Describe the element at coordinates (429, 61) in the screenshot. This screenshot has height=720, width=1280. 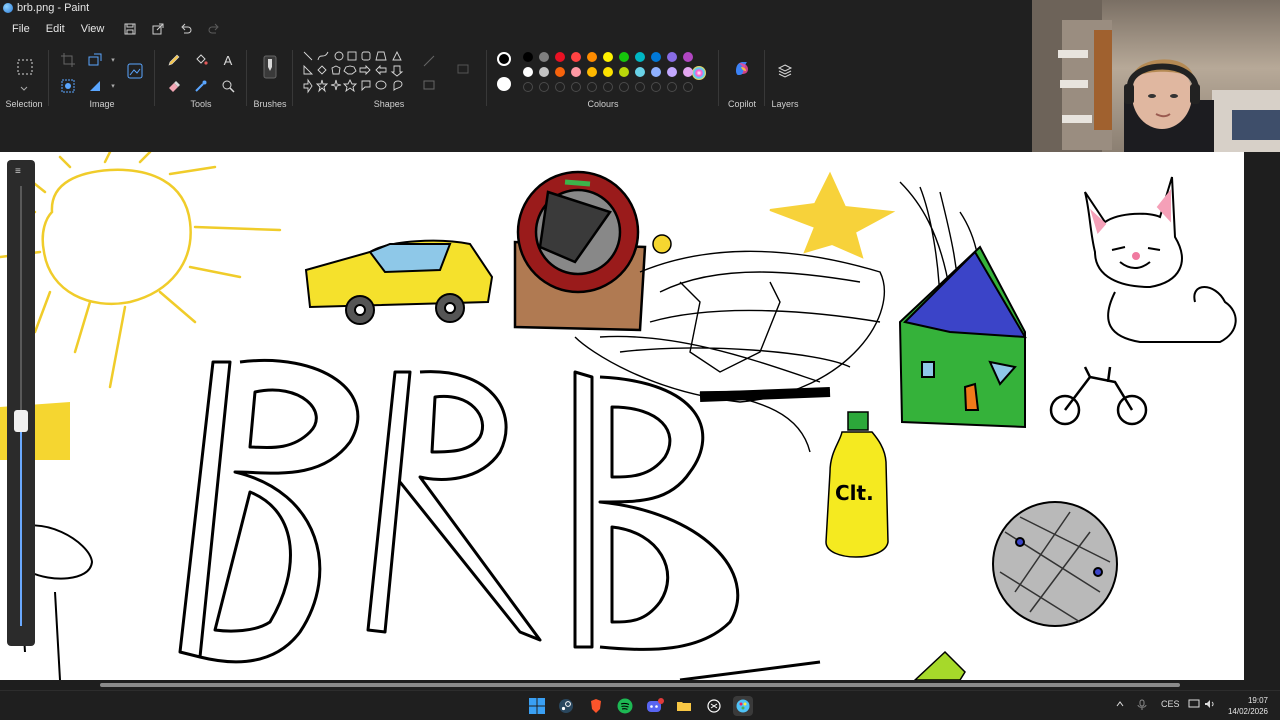
I see `shape-outline-icon` at that location.